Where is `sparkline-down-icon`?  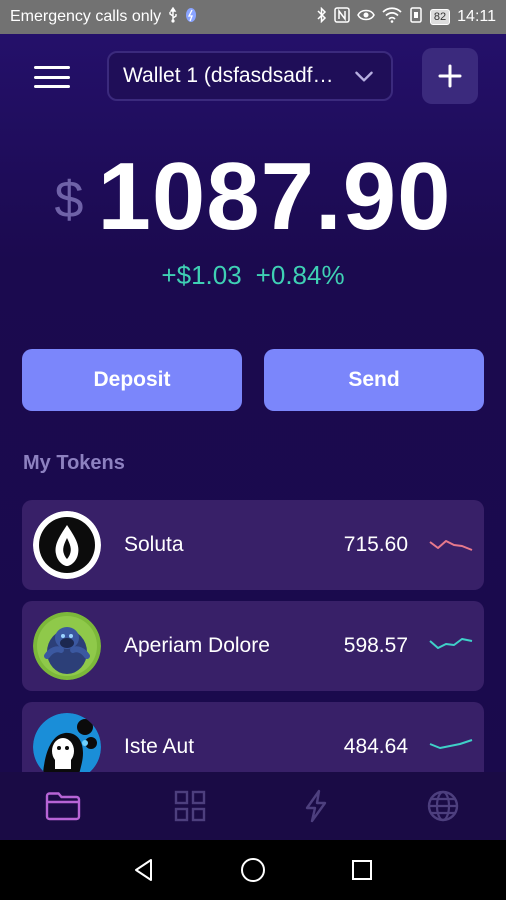
sparkline-down-icon is located at coordinates (451, 545).